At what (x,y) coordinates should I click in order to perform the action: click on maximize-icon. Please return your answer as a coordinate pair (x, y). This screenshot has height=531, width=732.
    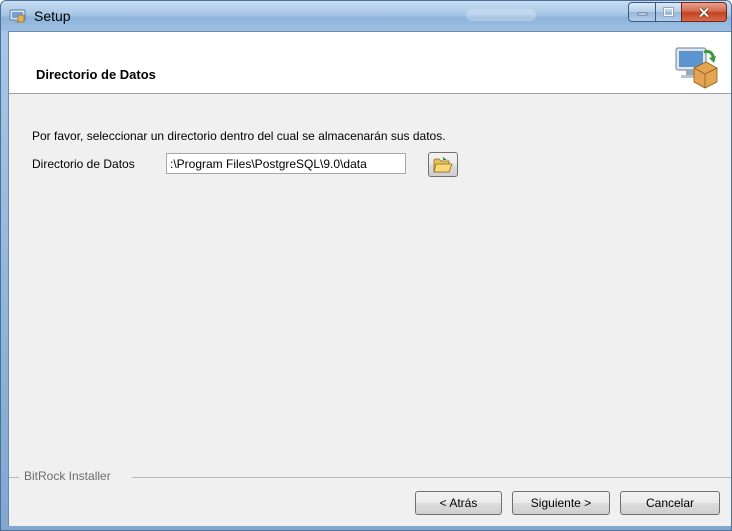
    Looking at the image, I should click on (668, 12).